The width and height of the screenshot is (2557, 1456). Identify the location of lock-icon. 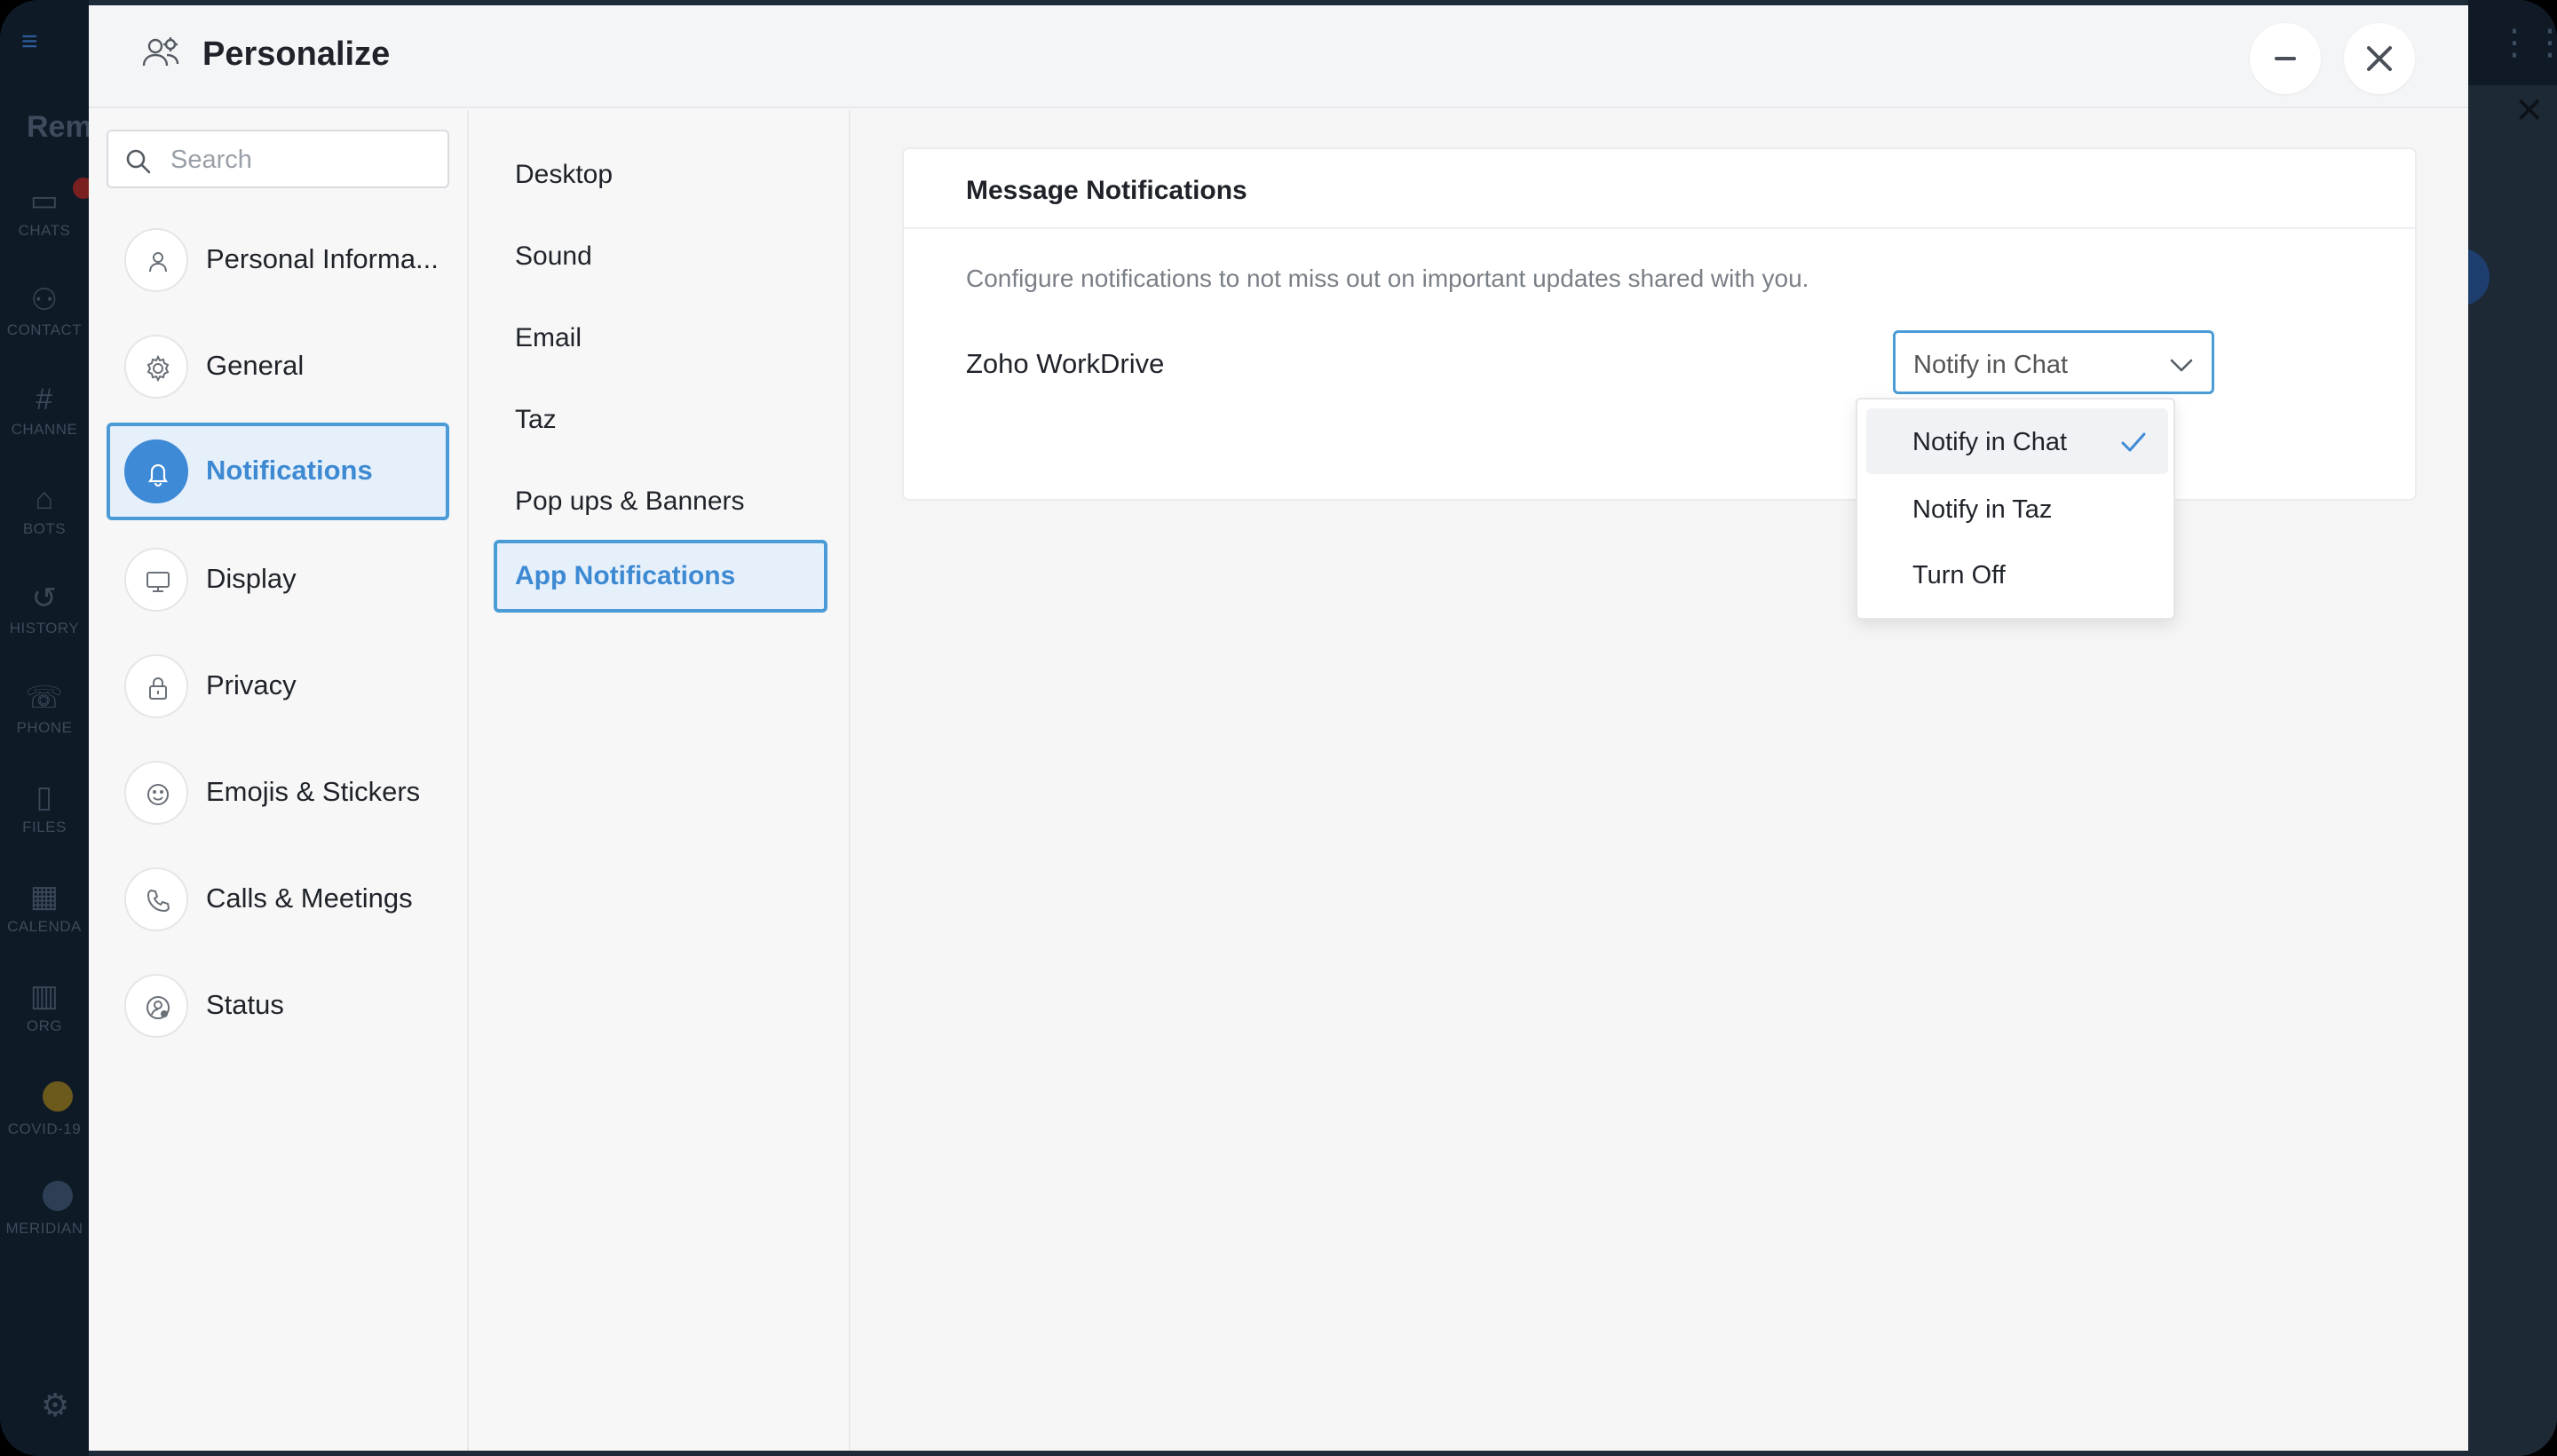
(158, 688).